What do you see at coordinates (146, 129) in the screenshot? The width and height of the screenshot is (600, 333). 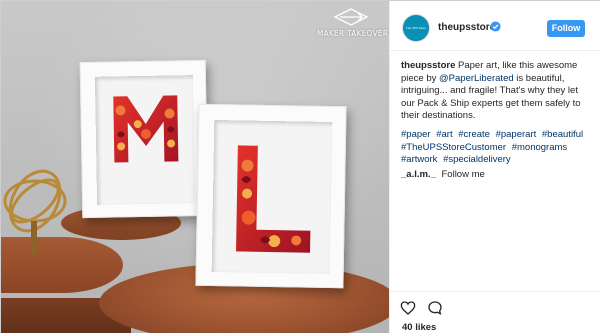 I see `quilled-letter-m` at bounding box center [146, 129].